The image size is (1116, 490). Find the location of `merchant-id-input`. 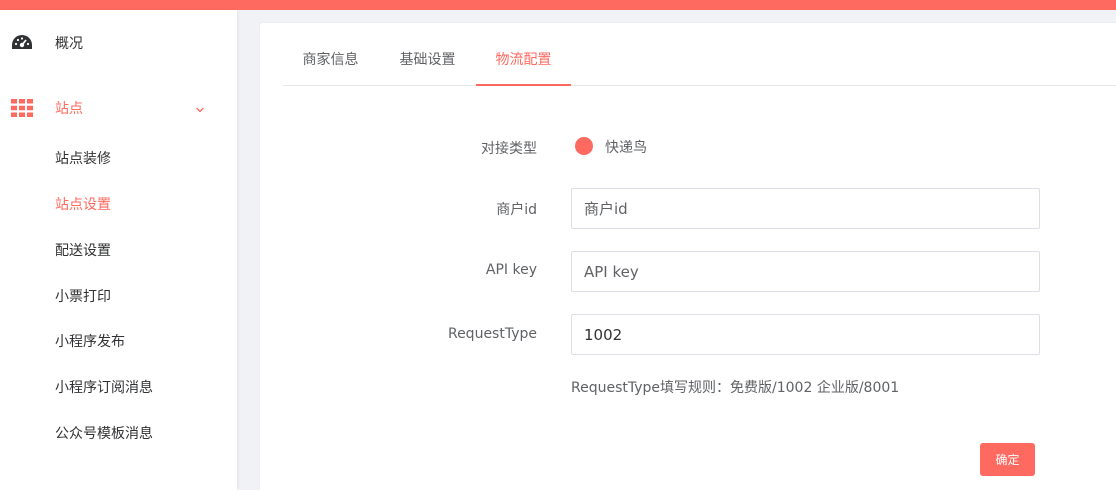

merchant-id-input is located at coordinates (805, 208).